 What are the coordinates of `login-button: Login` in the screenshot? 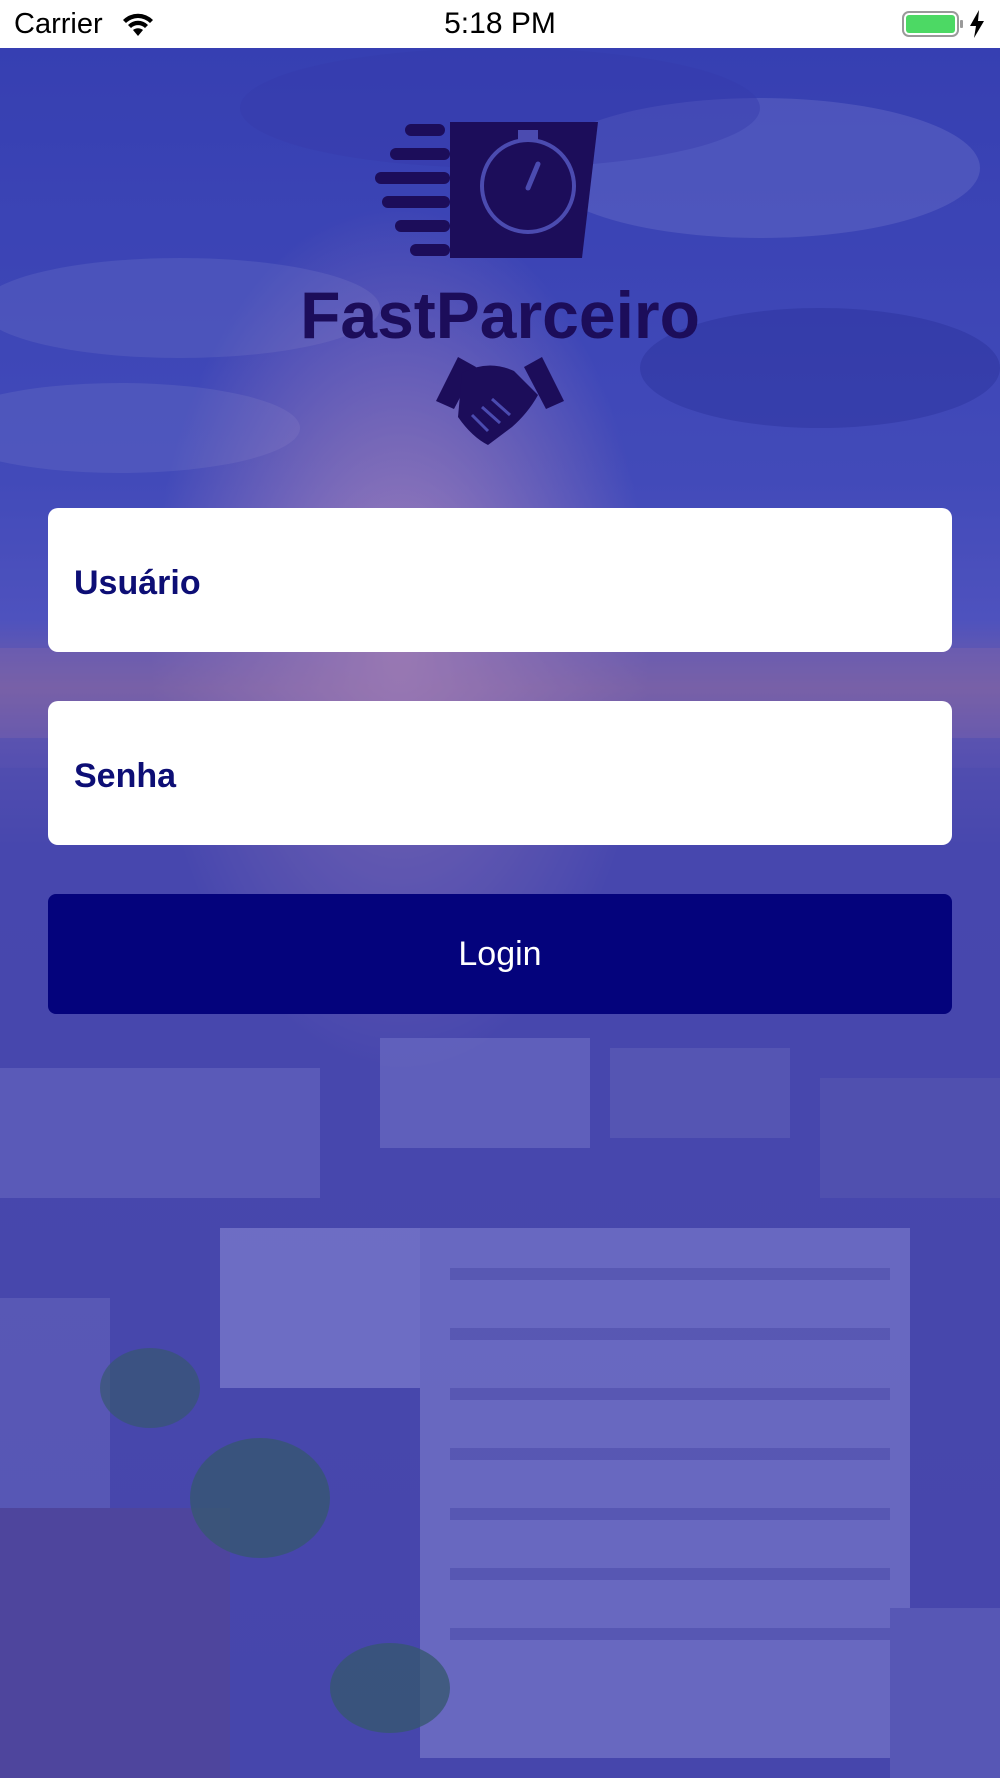 It's located at (500, 954).